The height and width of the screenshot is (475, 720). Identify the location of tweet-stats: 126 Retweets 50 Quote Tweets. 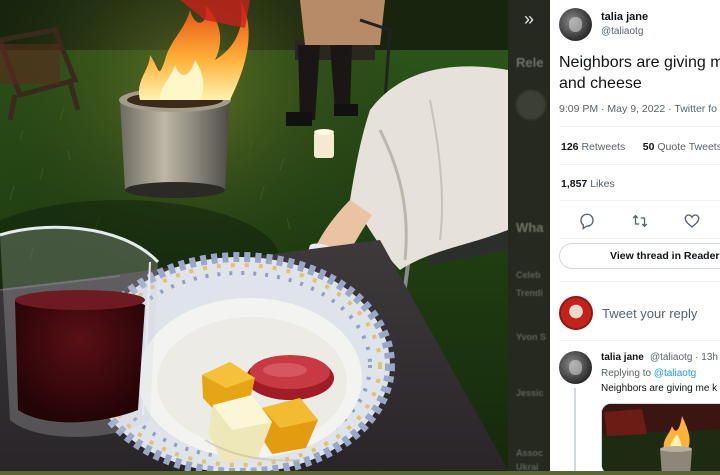
(640, 147).